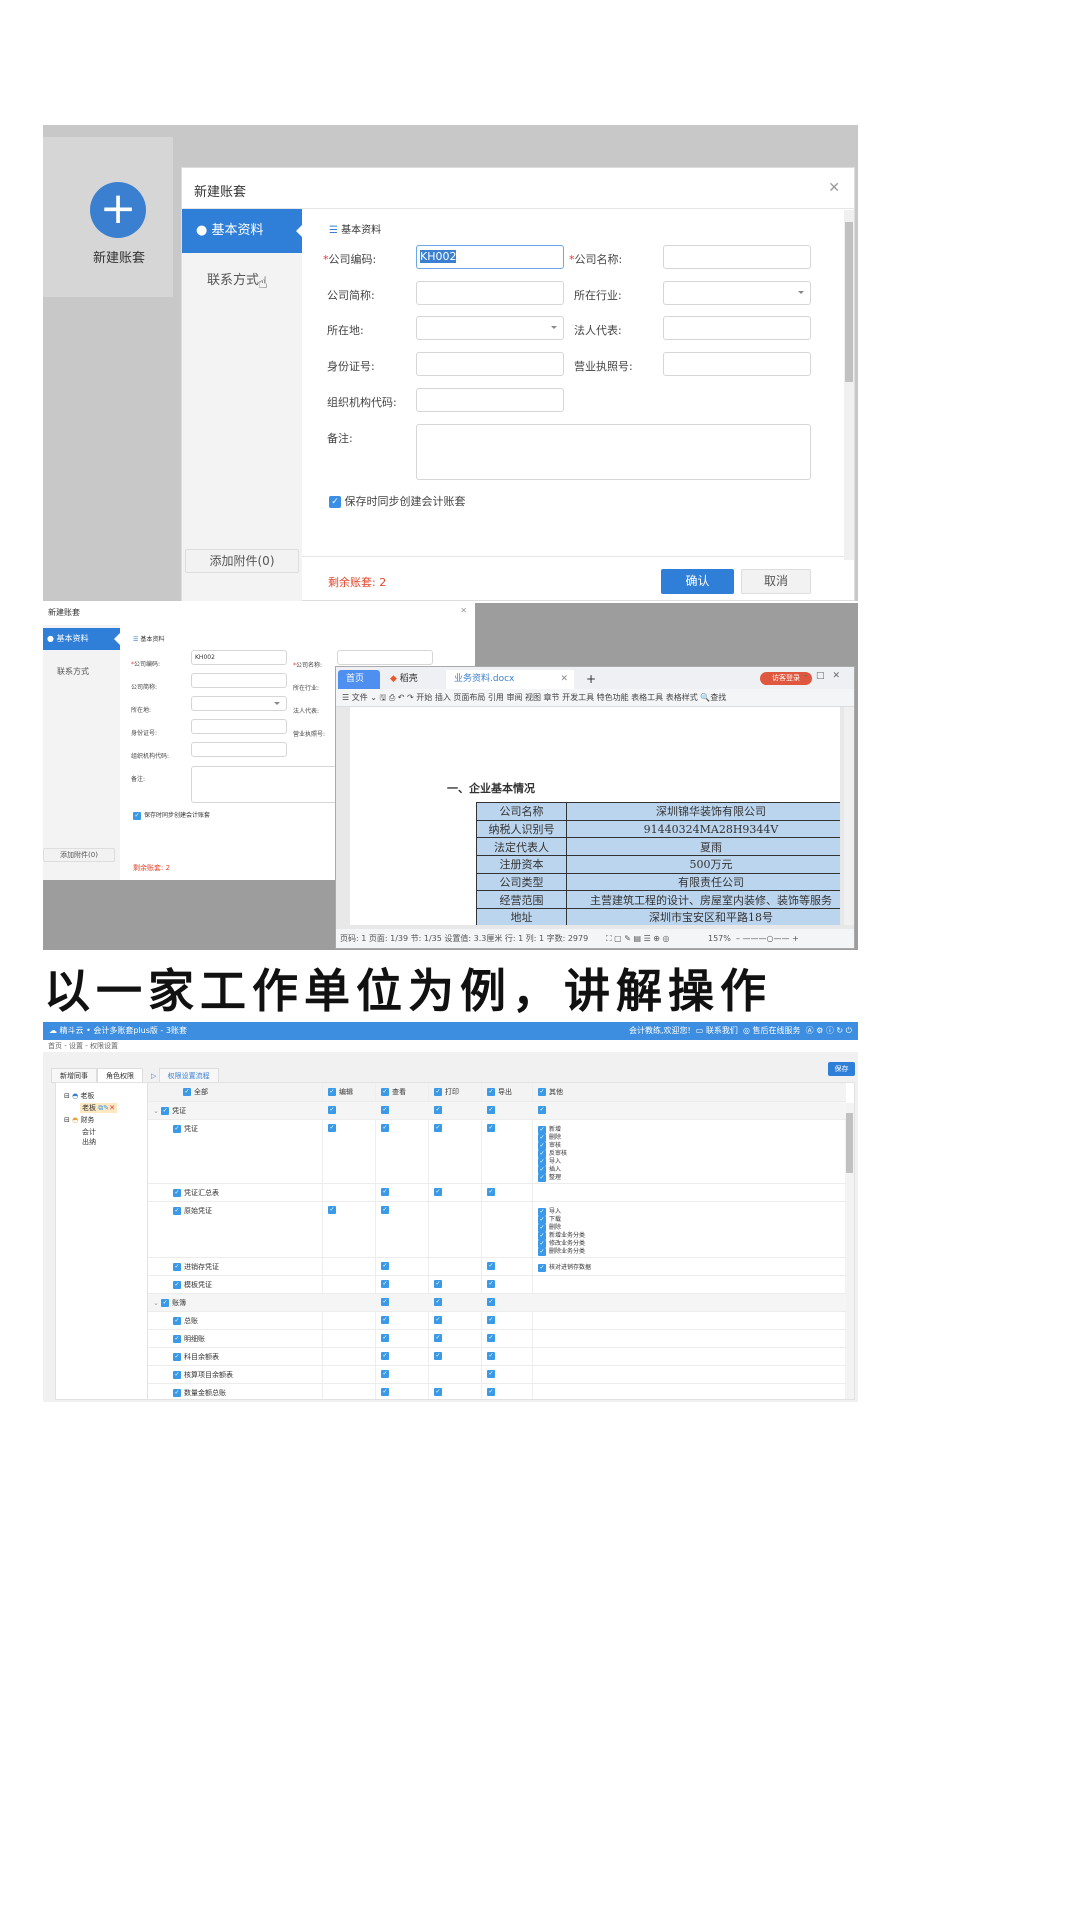 The height and width of the screenshot is (1907, 1080). I want to click on row-name: ✓ 数量金额总账, so click(199, 1393).